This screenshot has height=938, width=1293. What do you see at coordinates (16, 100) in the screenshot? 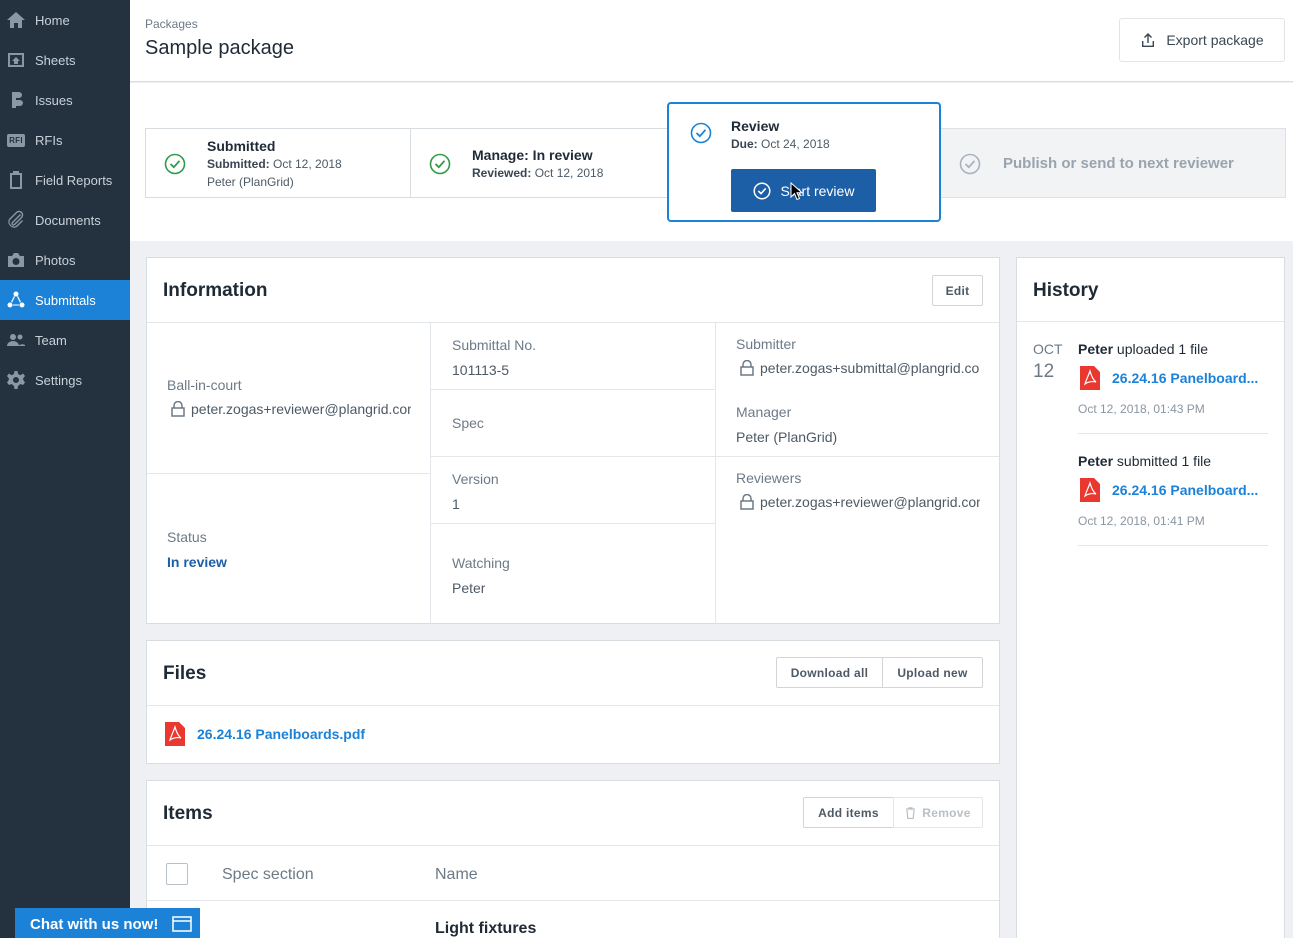
I see `issues-icon` at bounding box center [16, 100].